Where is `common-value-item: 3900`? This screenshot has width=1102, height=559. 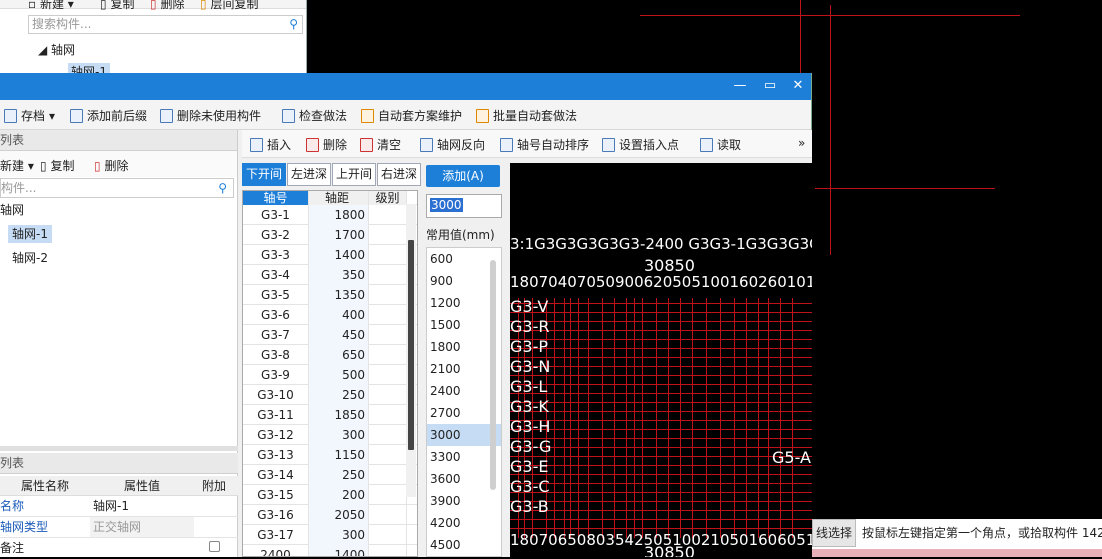
common-value-item: 3900 is located at coordinates (464, 501).